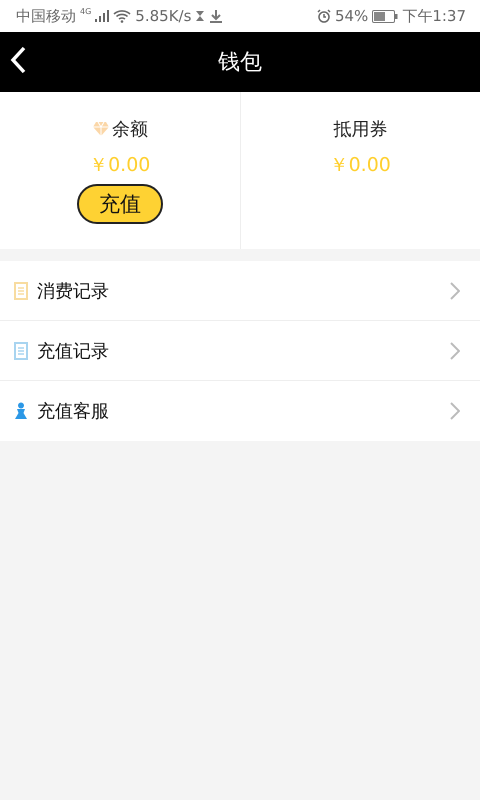  I want to click on hourglass-icon, so click(200, 16).